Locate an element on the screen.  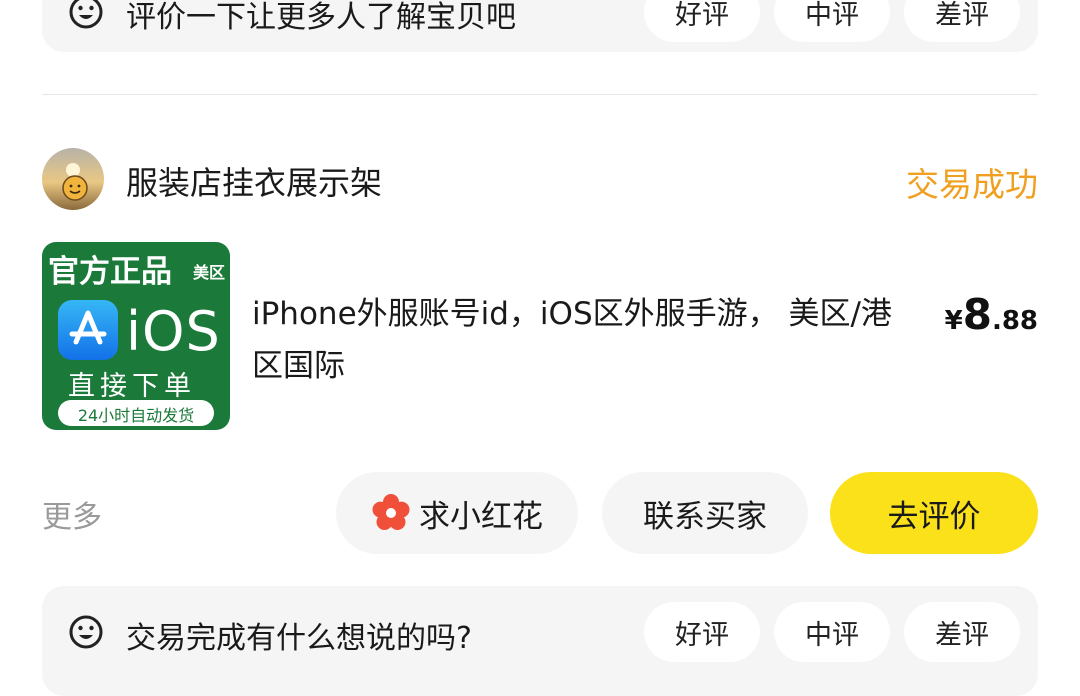
review-prompt-bottom: 交易完成有什么想说的吗? 好评 中评 差评 is located at coordinates (540, 641).